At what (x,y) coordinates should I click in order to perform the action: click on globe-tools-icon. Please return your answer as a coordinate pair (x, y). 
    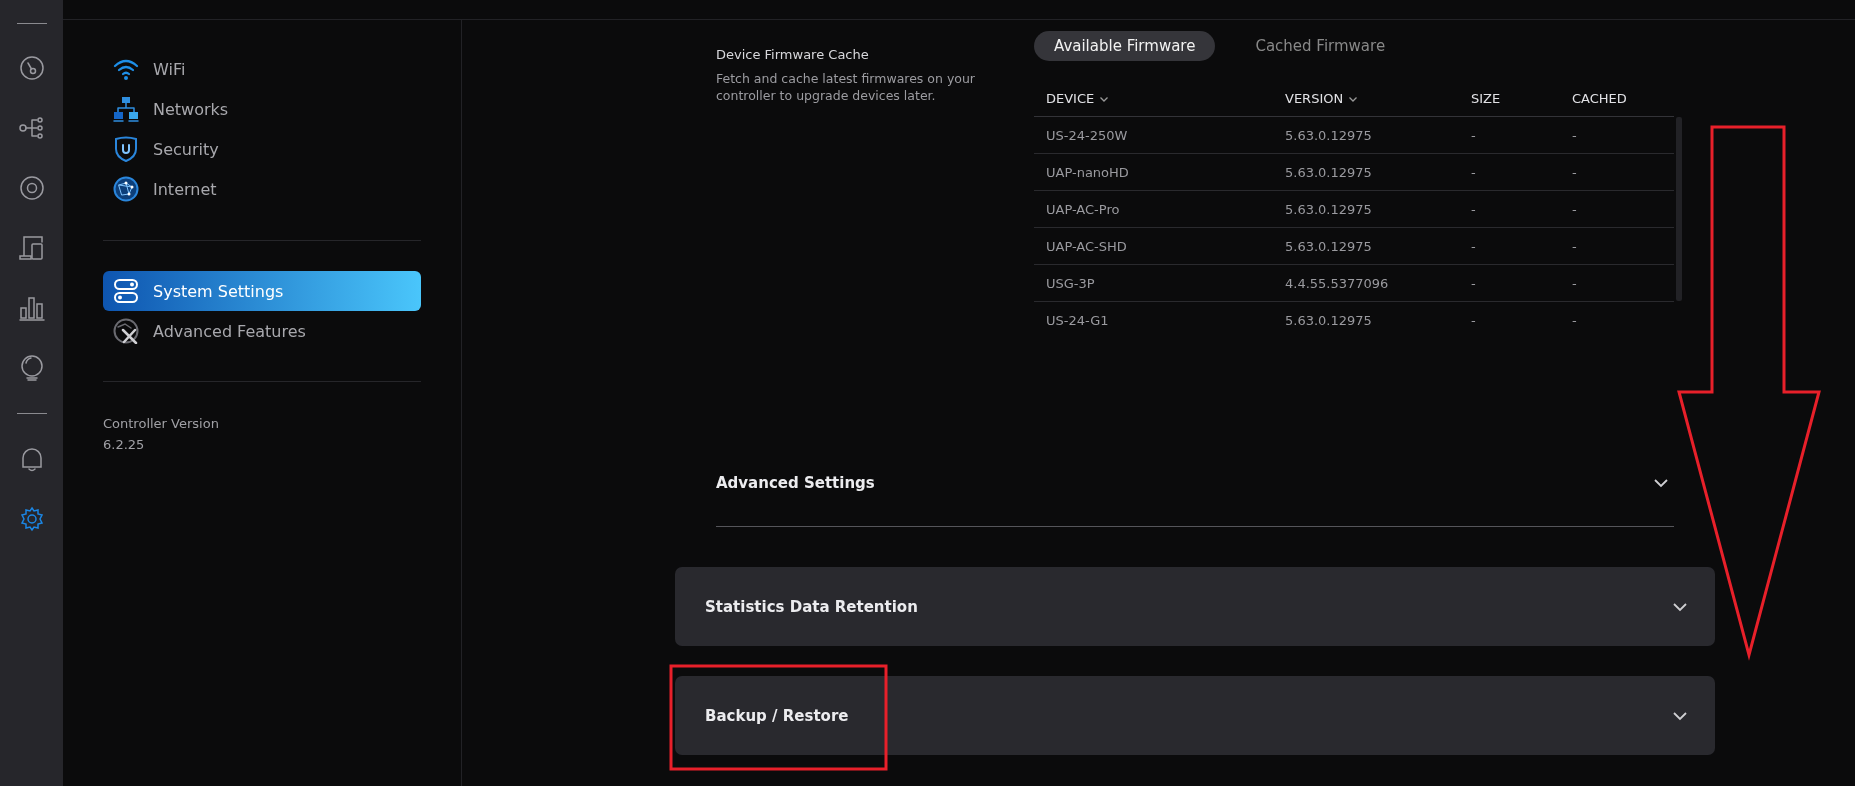
    Looking at the image, I should click on (126, 331).